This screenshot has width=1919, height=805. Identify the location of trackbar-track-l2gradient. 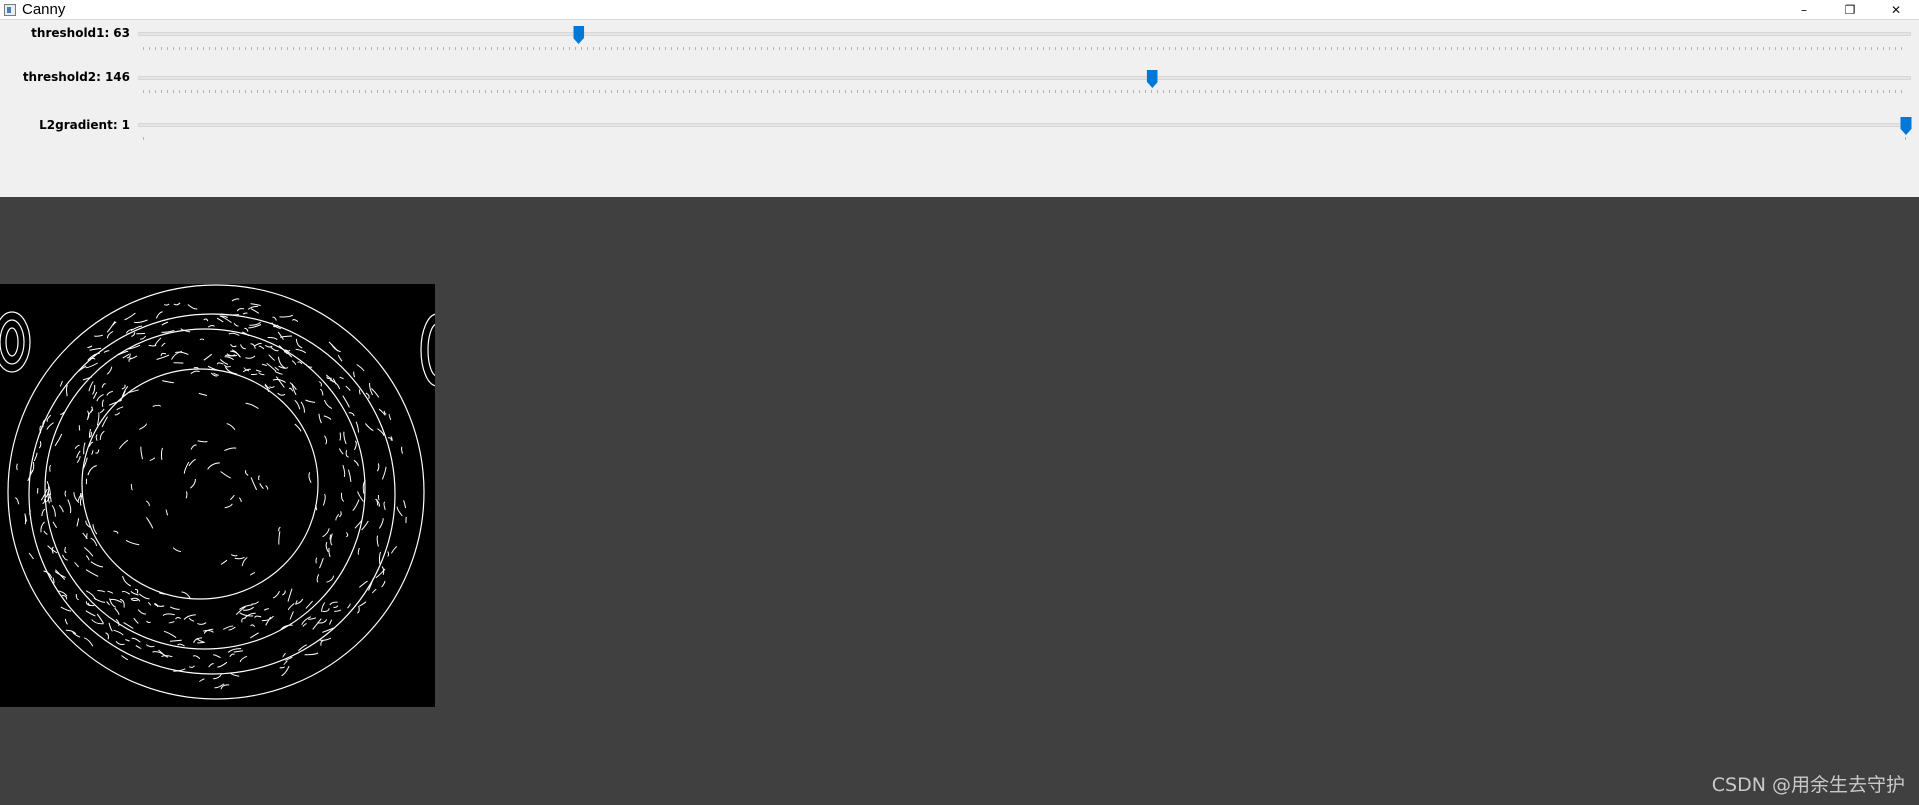
(1024, 125).